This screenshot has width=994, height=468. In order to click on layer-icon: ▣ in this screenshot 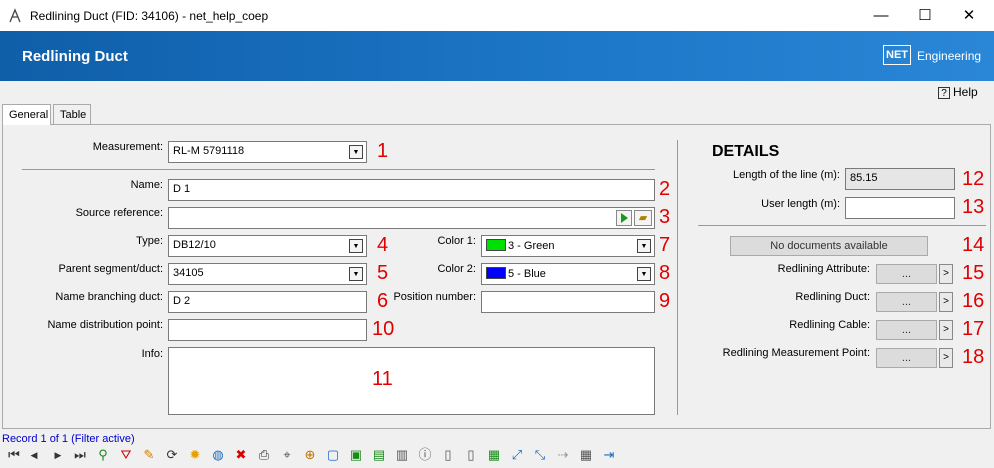, I will do `click(356, 455)`.